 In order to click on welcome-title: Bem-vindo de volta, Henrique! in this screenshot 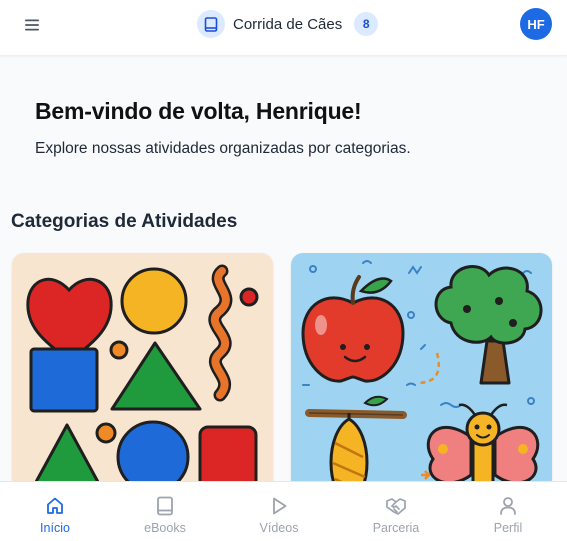, I will do `click(198, 111)`.